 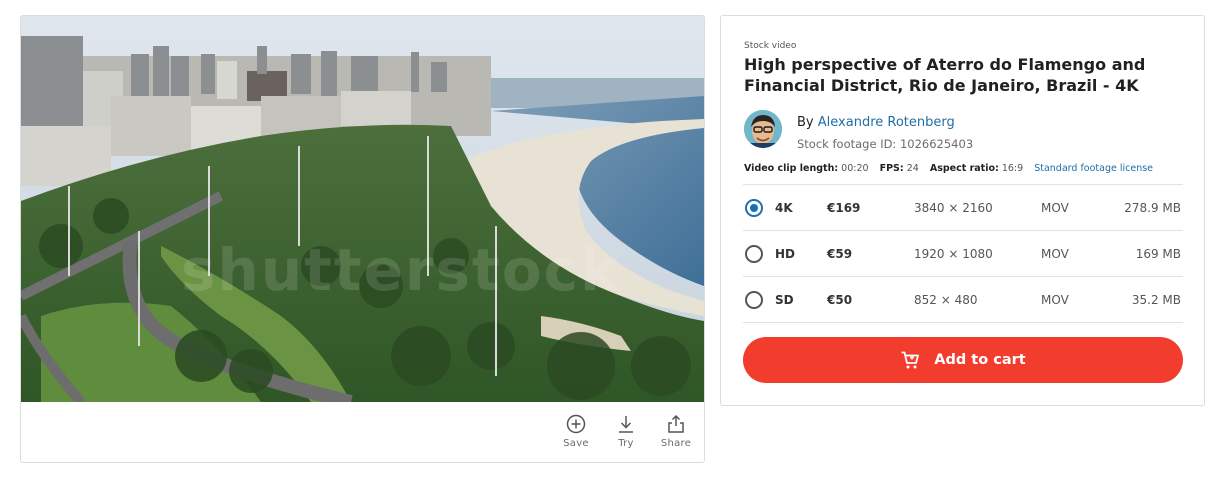 I want to click on option-sd: SD €50 852 × 480 MOV 35.2 MB, so click(x=963, y=300).